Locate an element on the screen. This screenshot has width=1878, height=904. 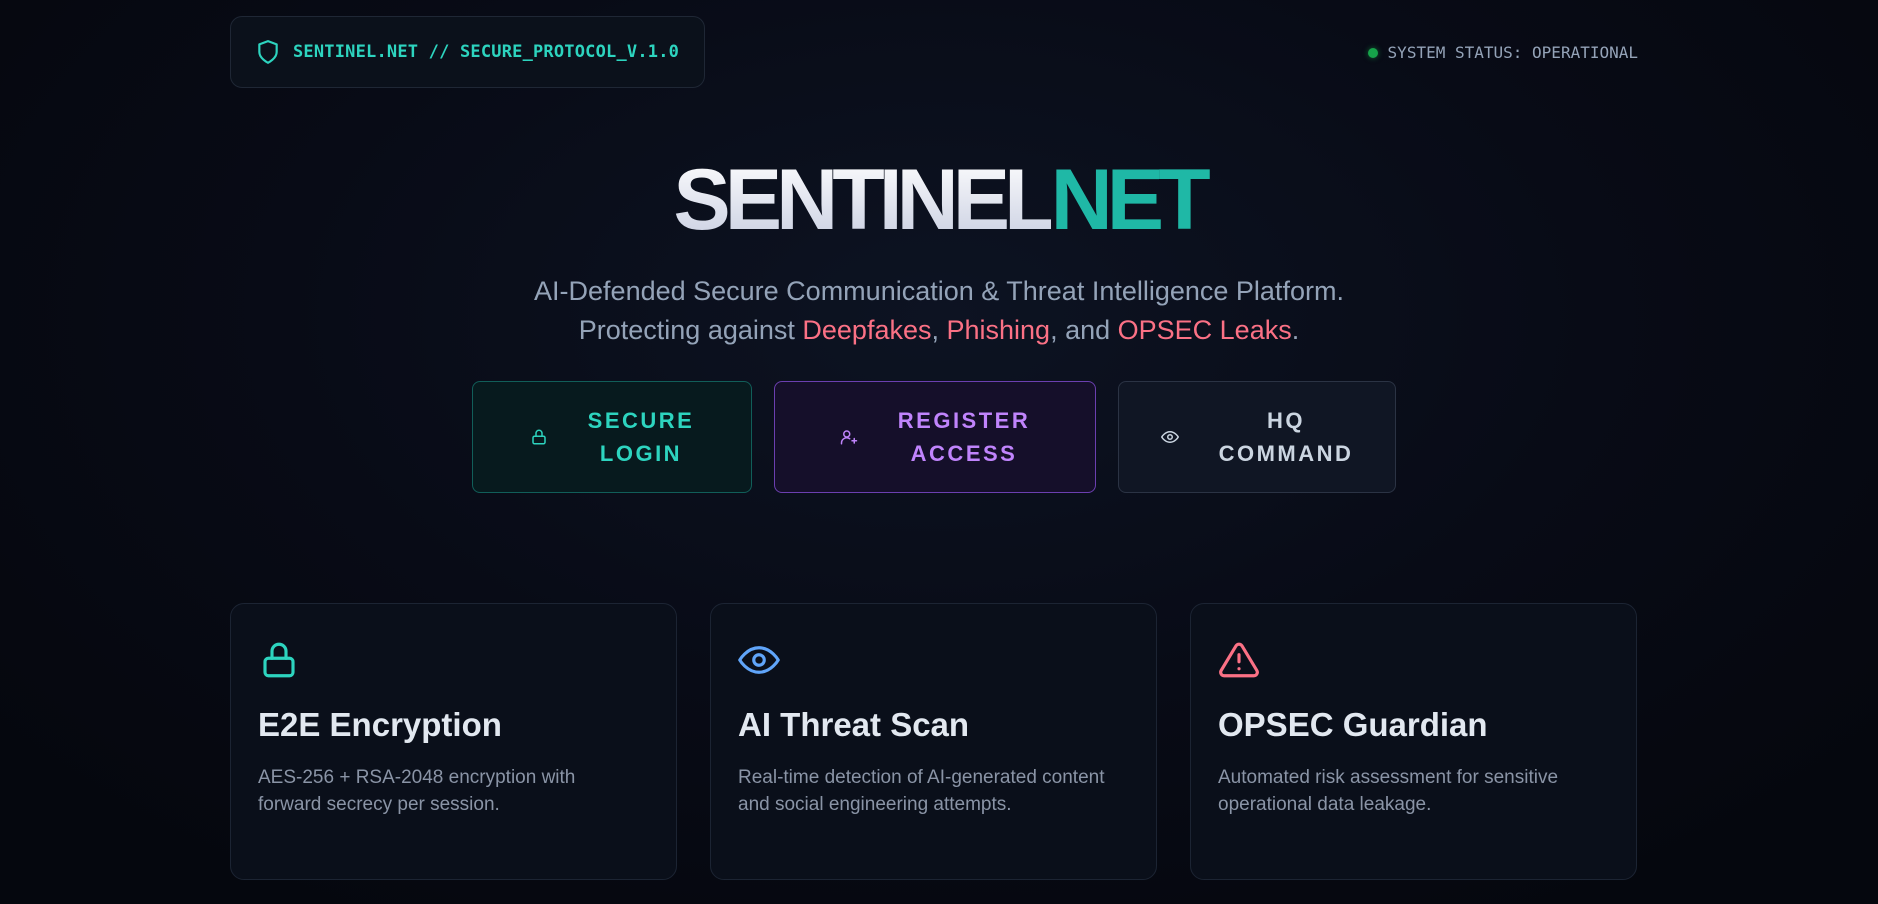
threat-deepfakes: Deepfakes is located at coordinates (867, 330).